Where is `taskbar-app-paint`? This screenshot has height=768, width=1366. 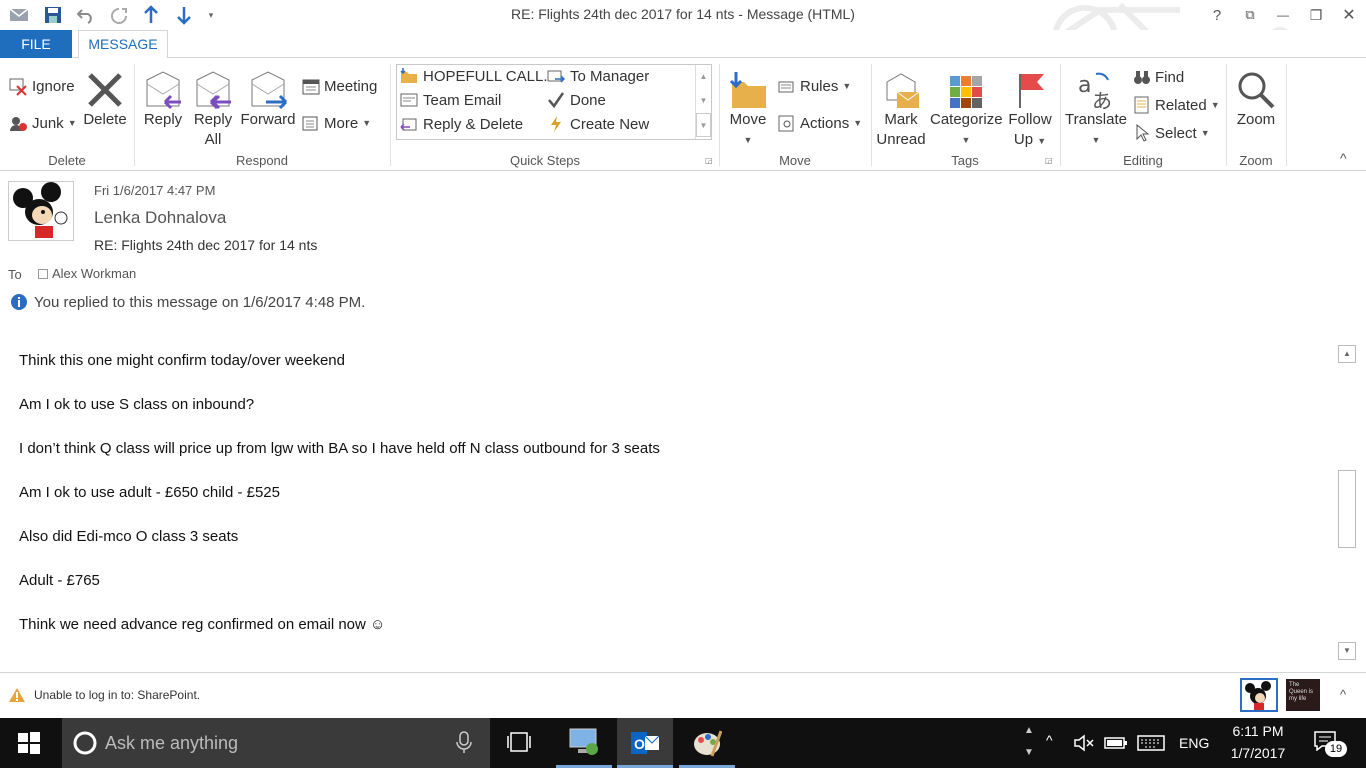 taskbar-app-paint is located at coordinates (707, 743).